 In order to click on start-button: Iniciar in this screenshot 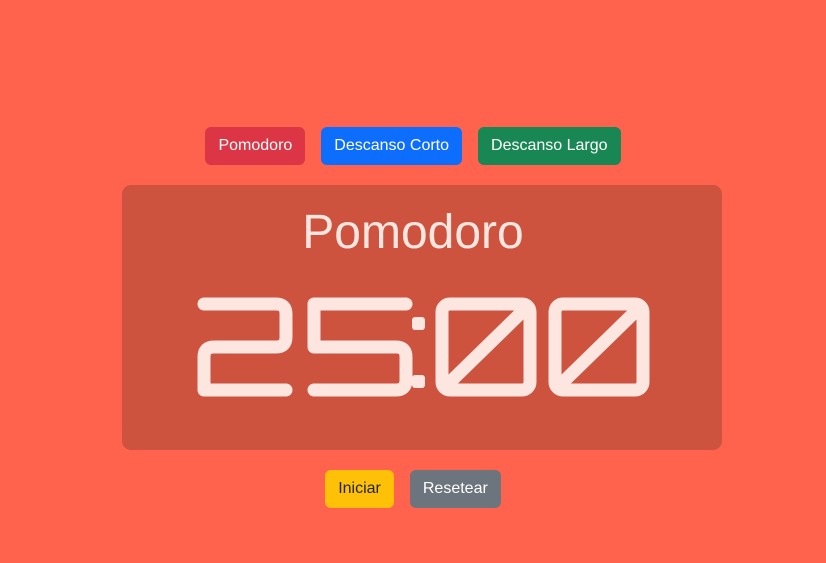, I will do `click(359, 489)`.